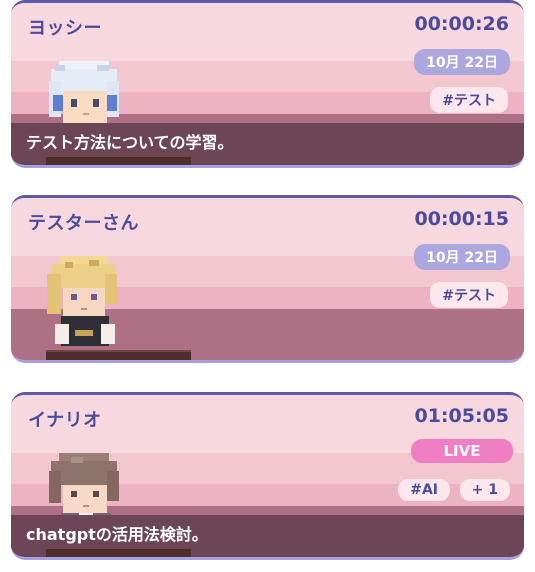 Image resolution: width=535 pixels, height=572 pixels. What do you see at coordinates (117, 534) in the screenshot?
I see `activity-caption: chatgptの活用法検討。` at bounding box center [117, 534].